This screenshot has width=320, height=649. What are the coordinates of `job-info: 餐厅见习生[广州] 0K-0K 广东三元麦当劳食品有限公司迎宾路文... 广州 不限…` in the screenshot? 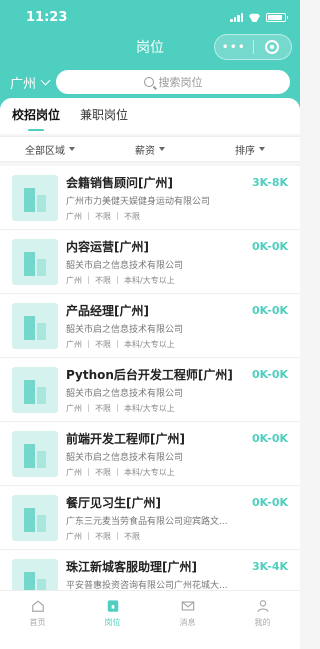 It's located at (177, 518).